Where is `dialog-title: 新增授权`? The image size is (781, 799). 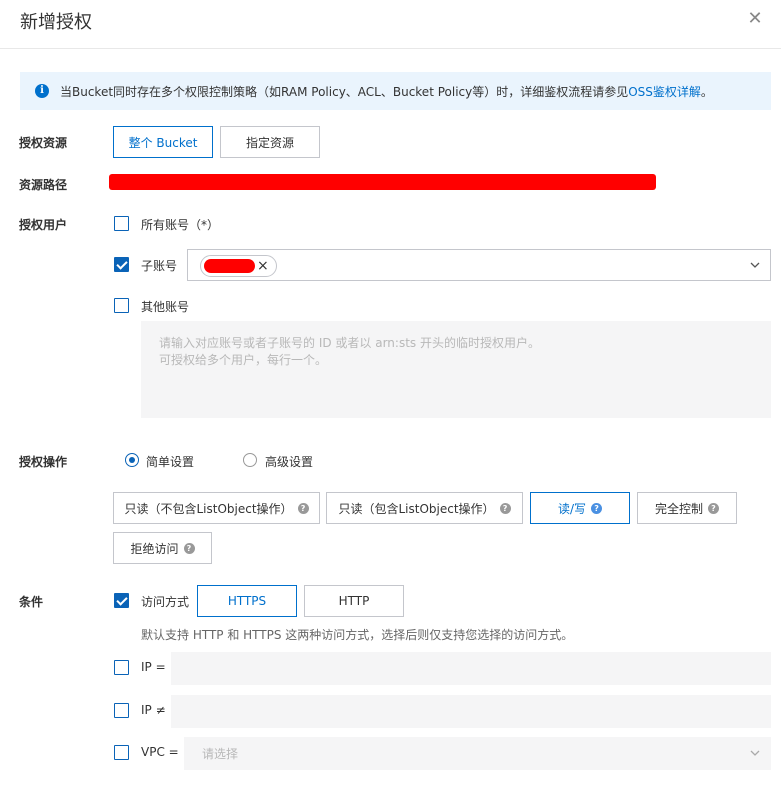
dialog-title: 新增授权 is located at coordinates (56, 22).